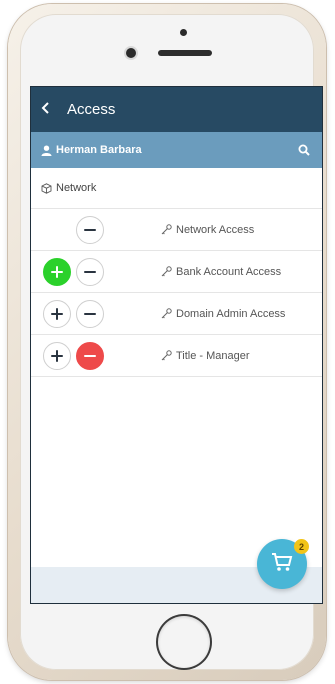 The image size is (335, 684). Describe the element at coordinates (176, 109) in the screenshot. I see `app-header: Access` at that location.